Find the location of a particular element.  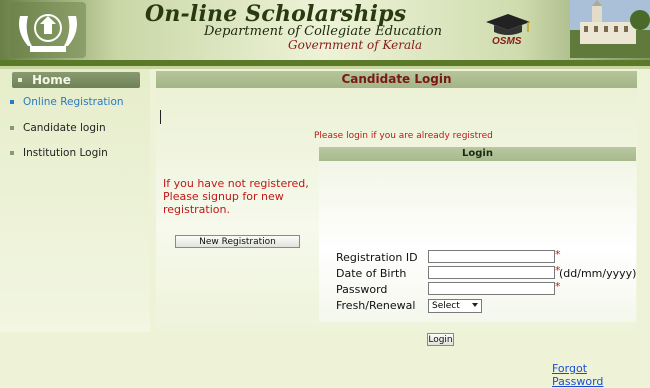

text-cursor is located at coordinates (160, 117).